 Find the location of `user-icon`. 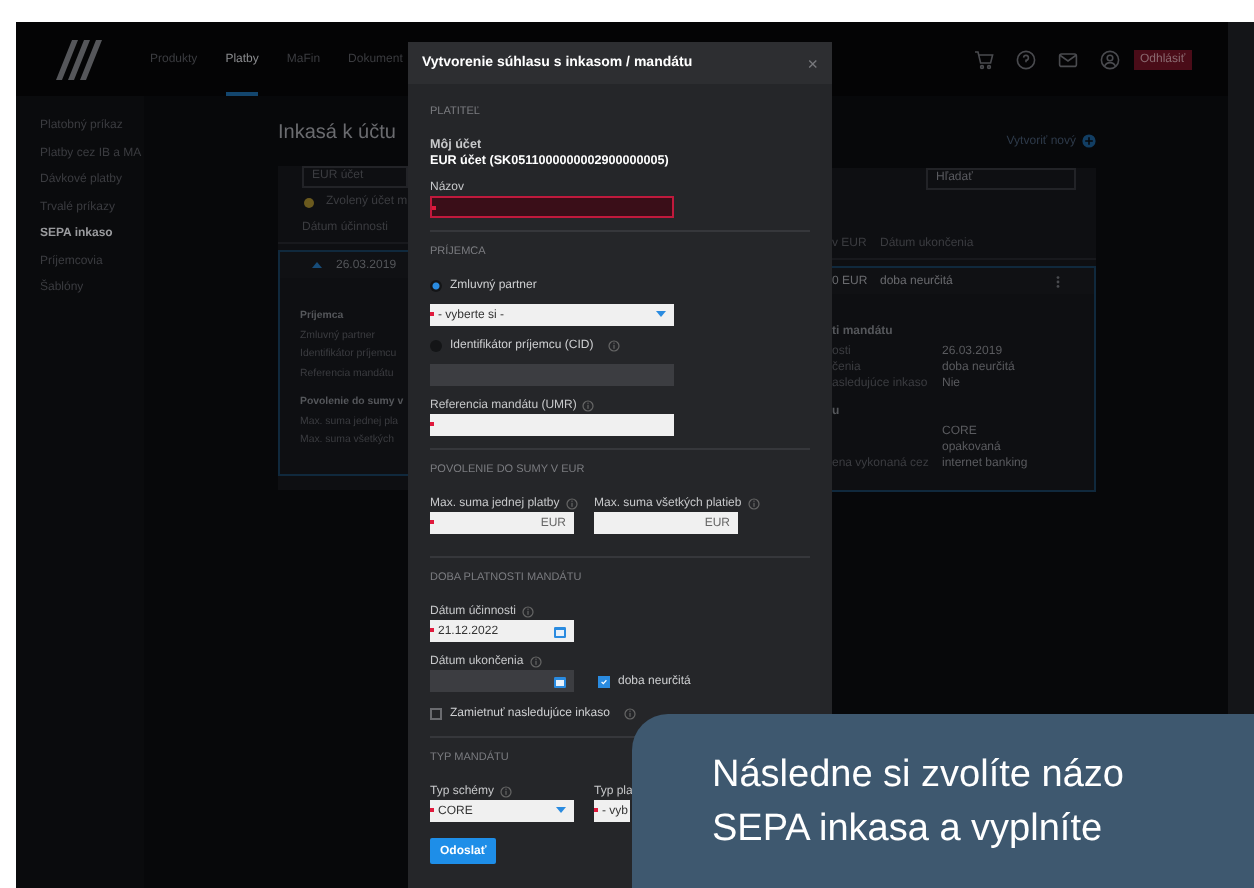

user-icon is located at coordinates (1110, 59).